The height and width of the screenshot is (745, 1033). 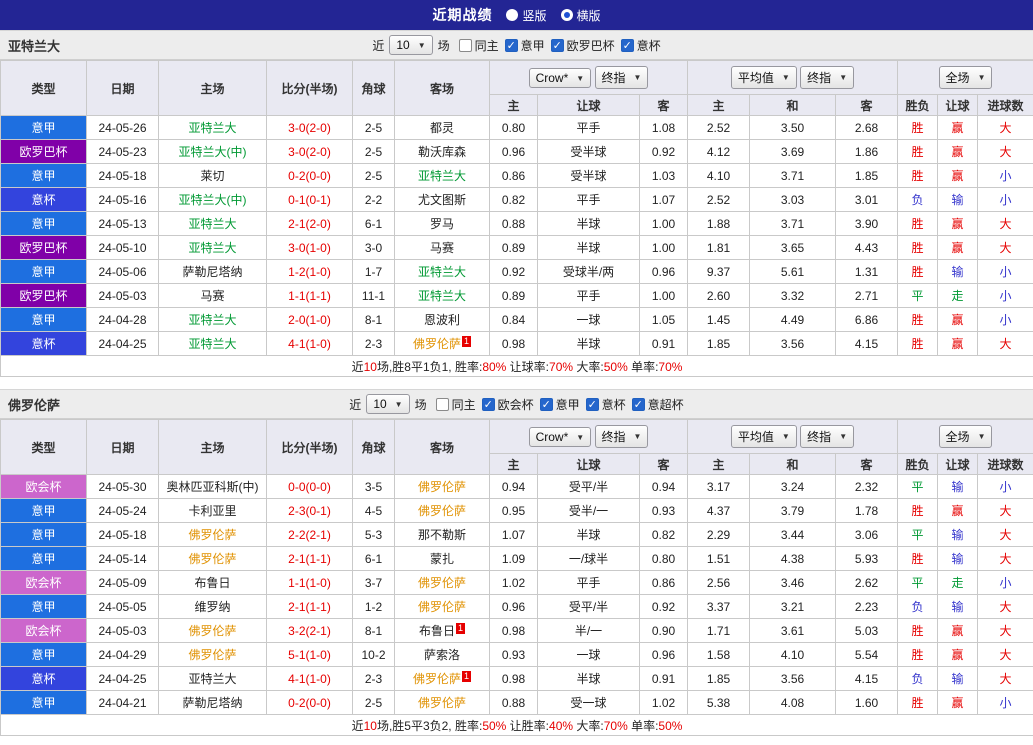 I want to click on away-team-cell: 萨索洛, so click(x=442, y=654).